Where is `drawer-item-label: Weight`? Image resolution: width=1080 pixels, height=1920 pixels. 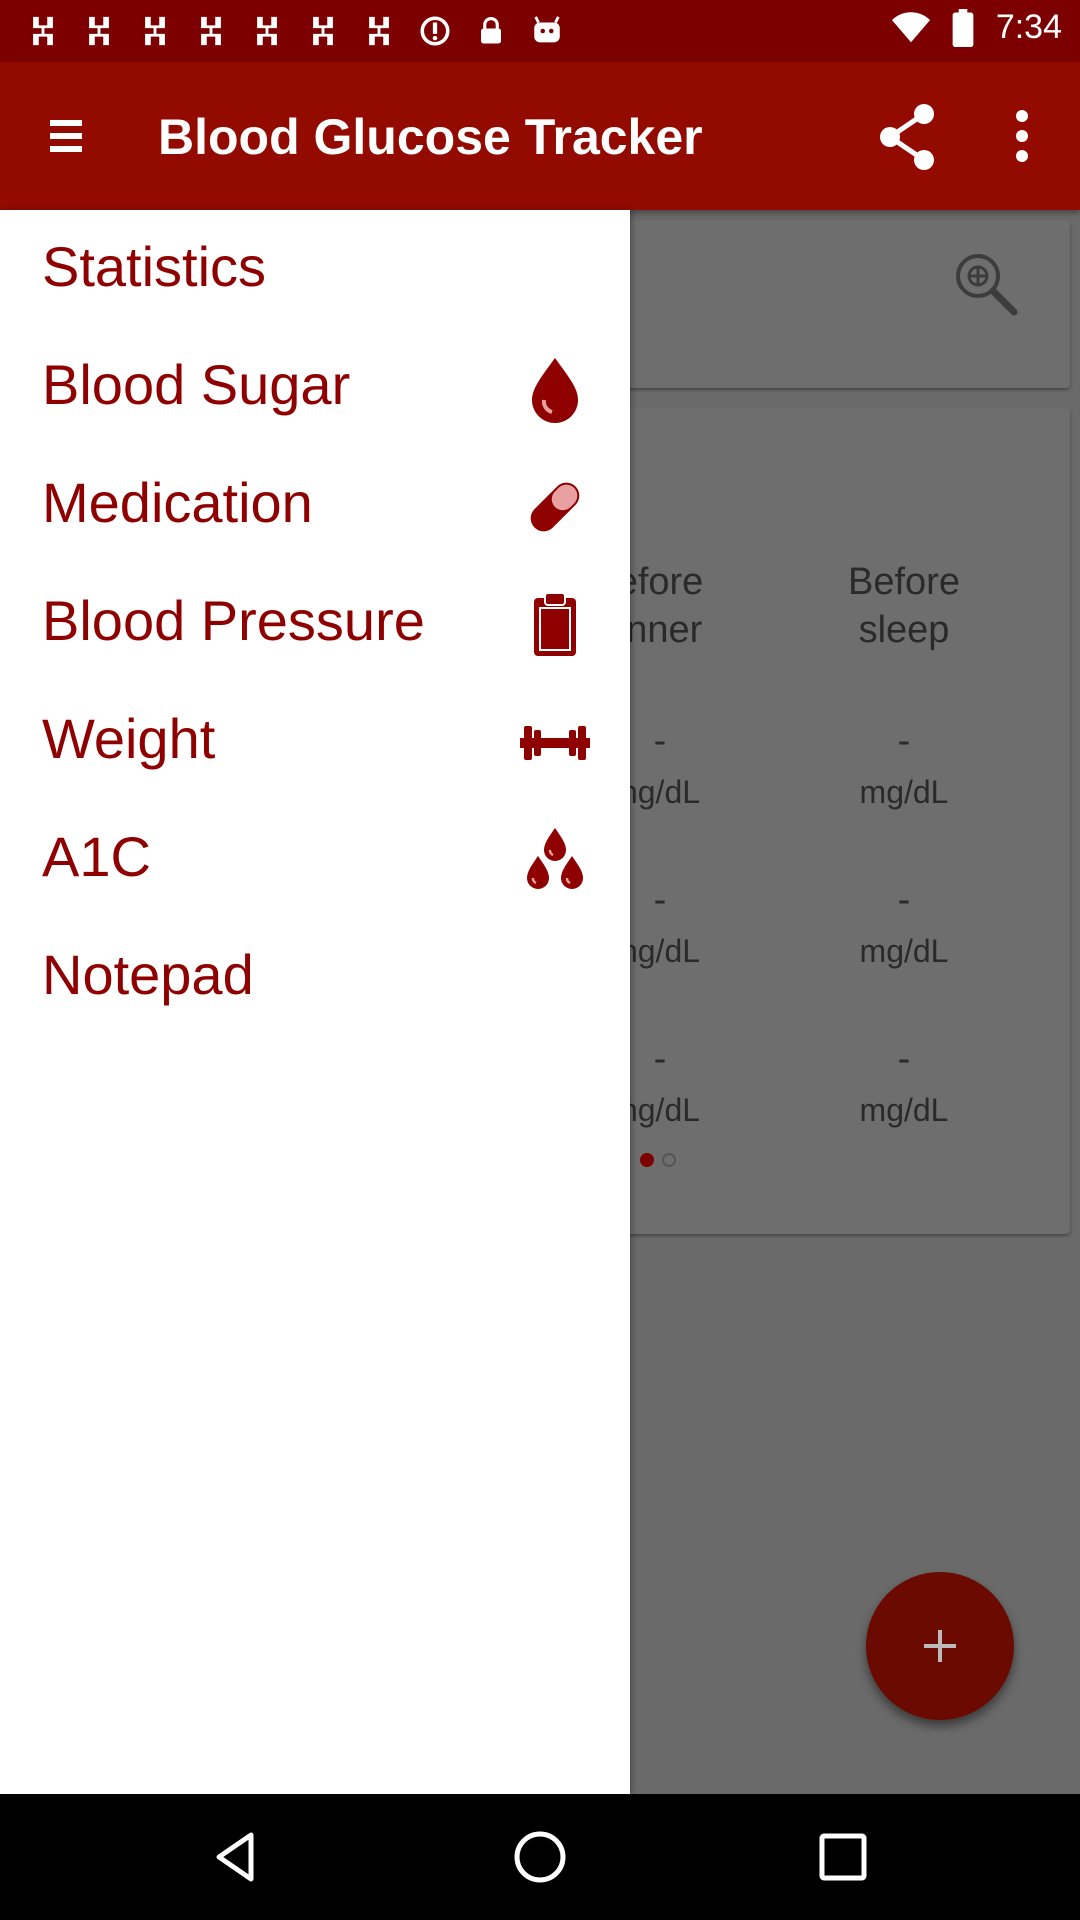
drawer-item-label: Weight is located at coordinates (129, 738).